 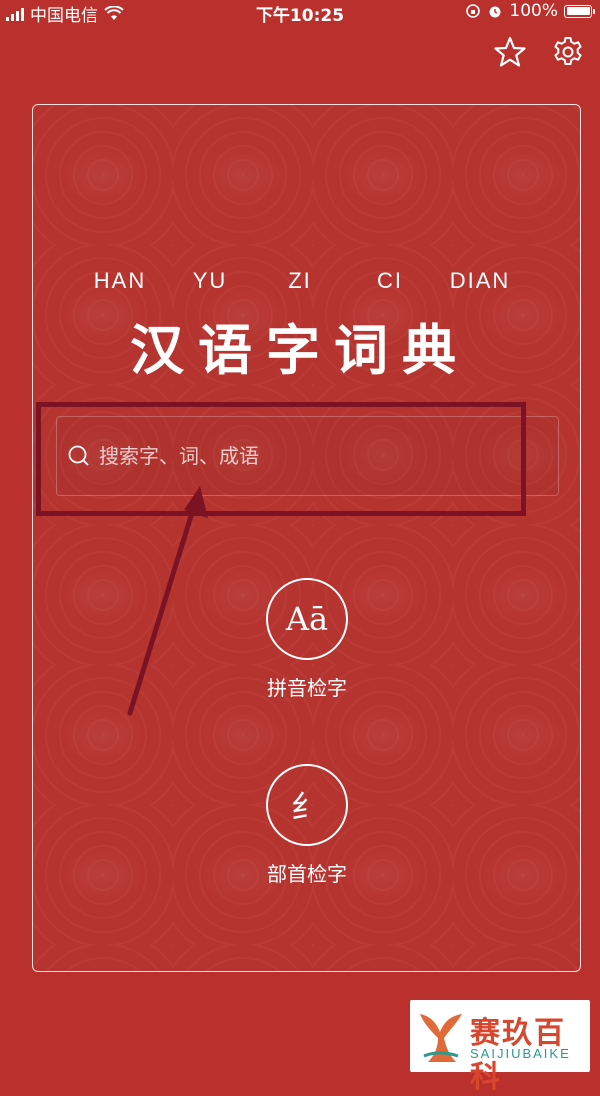 What do you see at coordinates (307, 688) in the screenshot?
I see `pinyin-lookup-label: 拼音检字` at bounding box center [307, 688].